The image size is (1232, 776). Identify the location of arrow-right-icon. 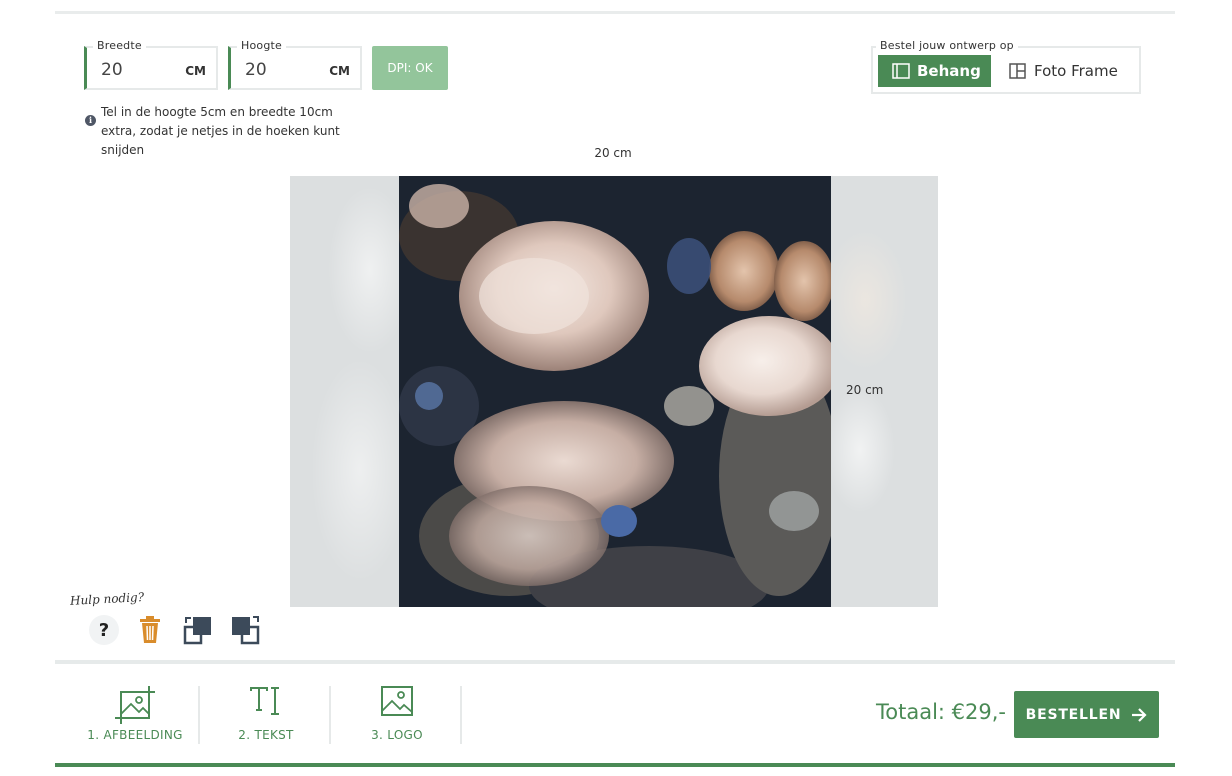
(1139, 714).